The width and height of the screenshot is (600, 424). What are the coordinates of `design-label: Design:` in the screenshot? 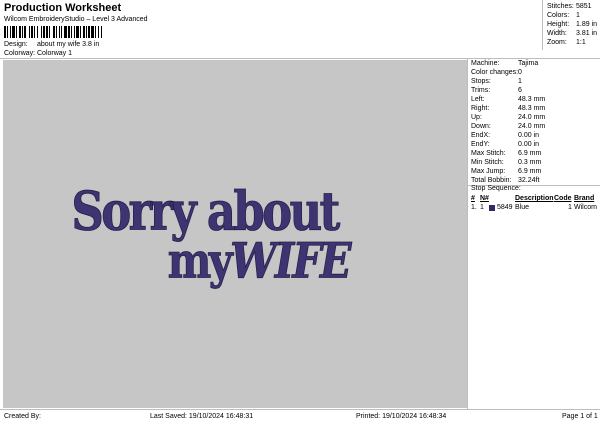 It's located at (16, 44).